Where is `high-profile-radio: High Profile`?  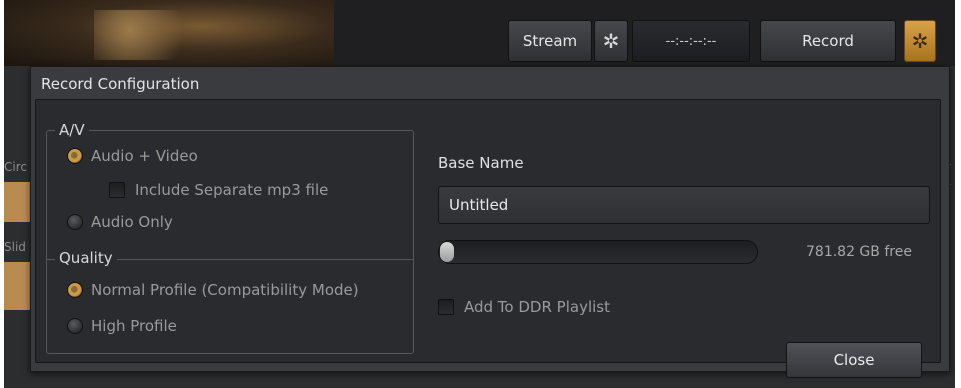 high-profile-radio: High Profile is located at coordinates (122, 326).